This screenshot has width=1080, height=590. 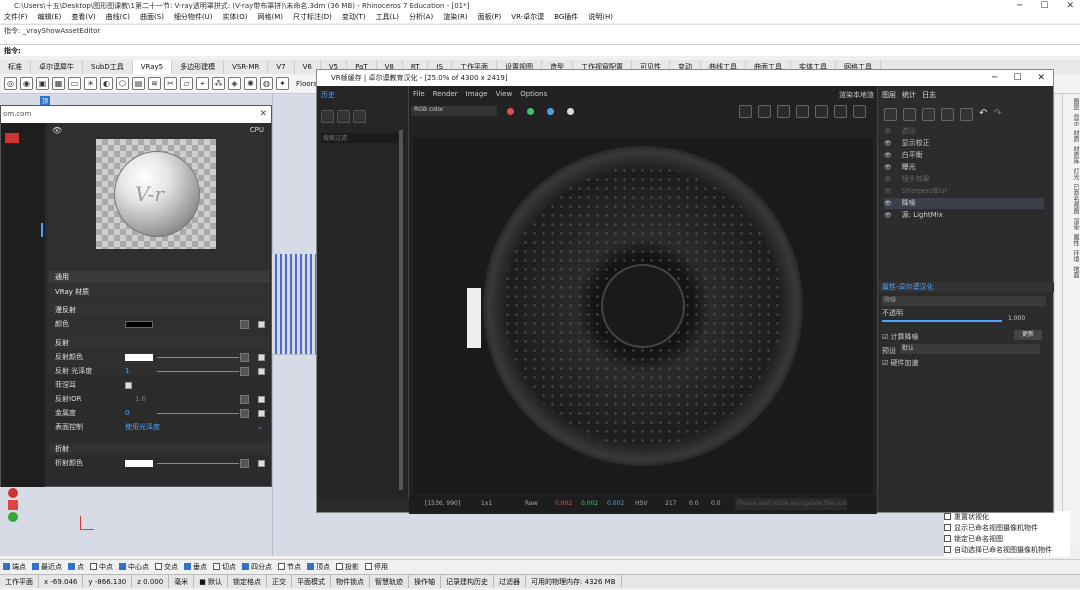 What do you see at coordinates (419, 94) in the screenshot?
I see `vfb-menu-item: File` at bounding box center [419, 94].